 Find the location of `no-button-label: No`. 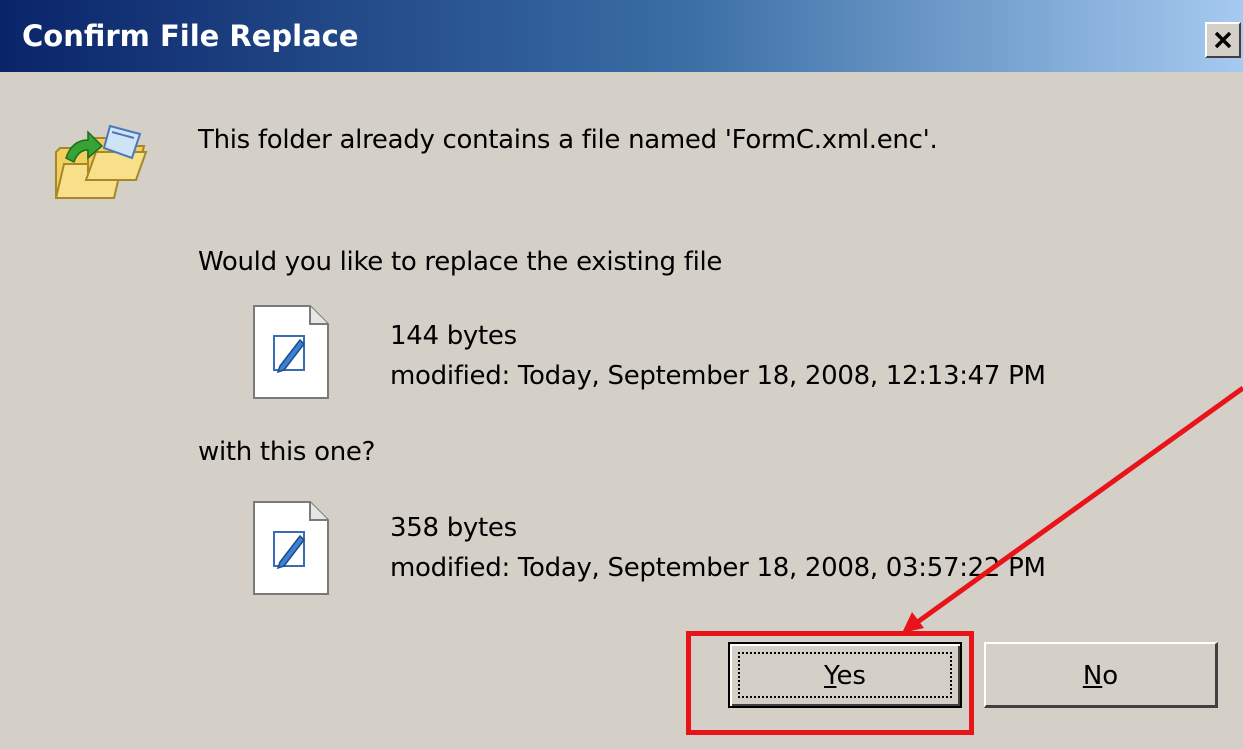

no-button-label: No is located at coordinates (1100, 676).